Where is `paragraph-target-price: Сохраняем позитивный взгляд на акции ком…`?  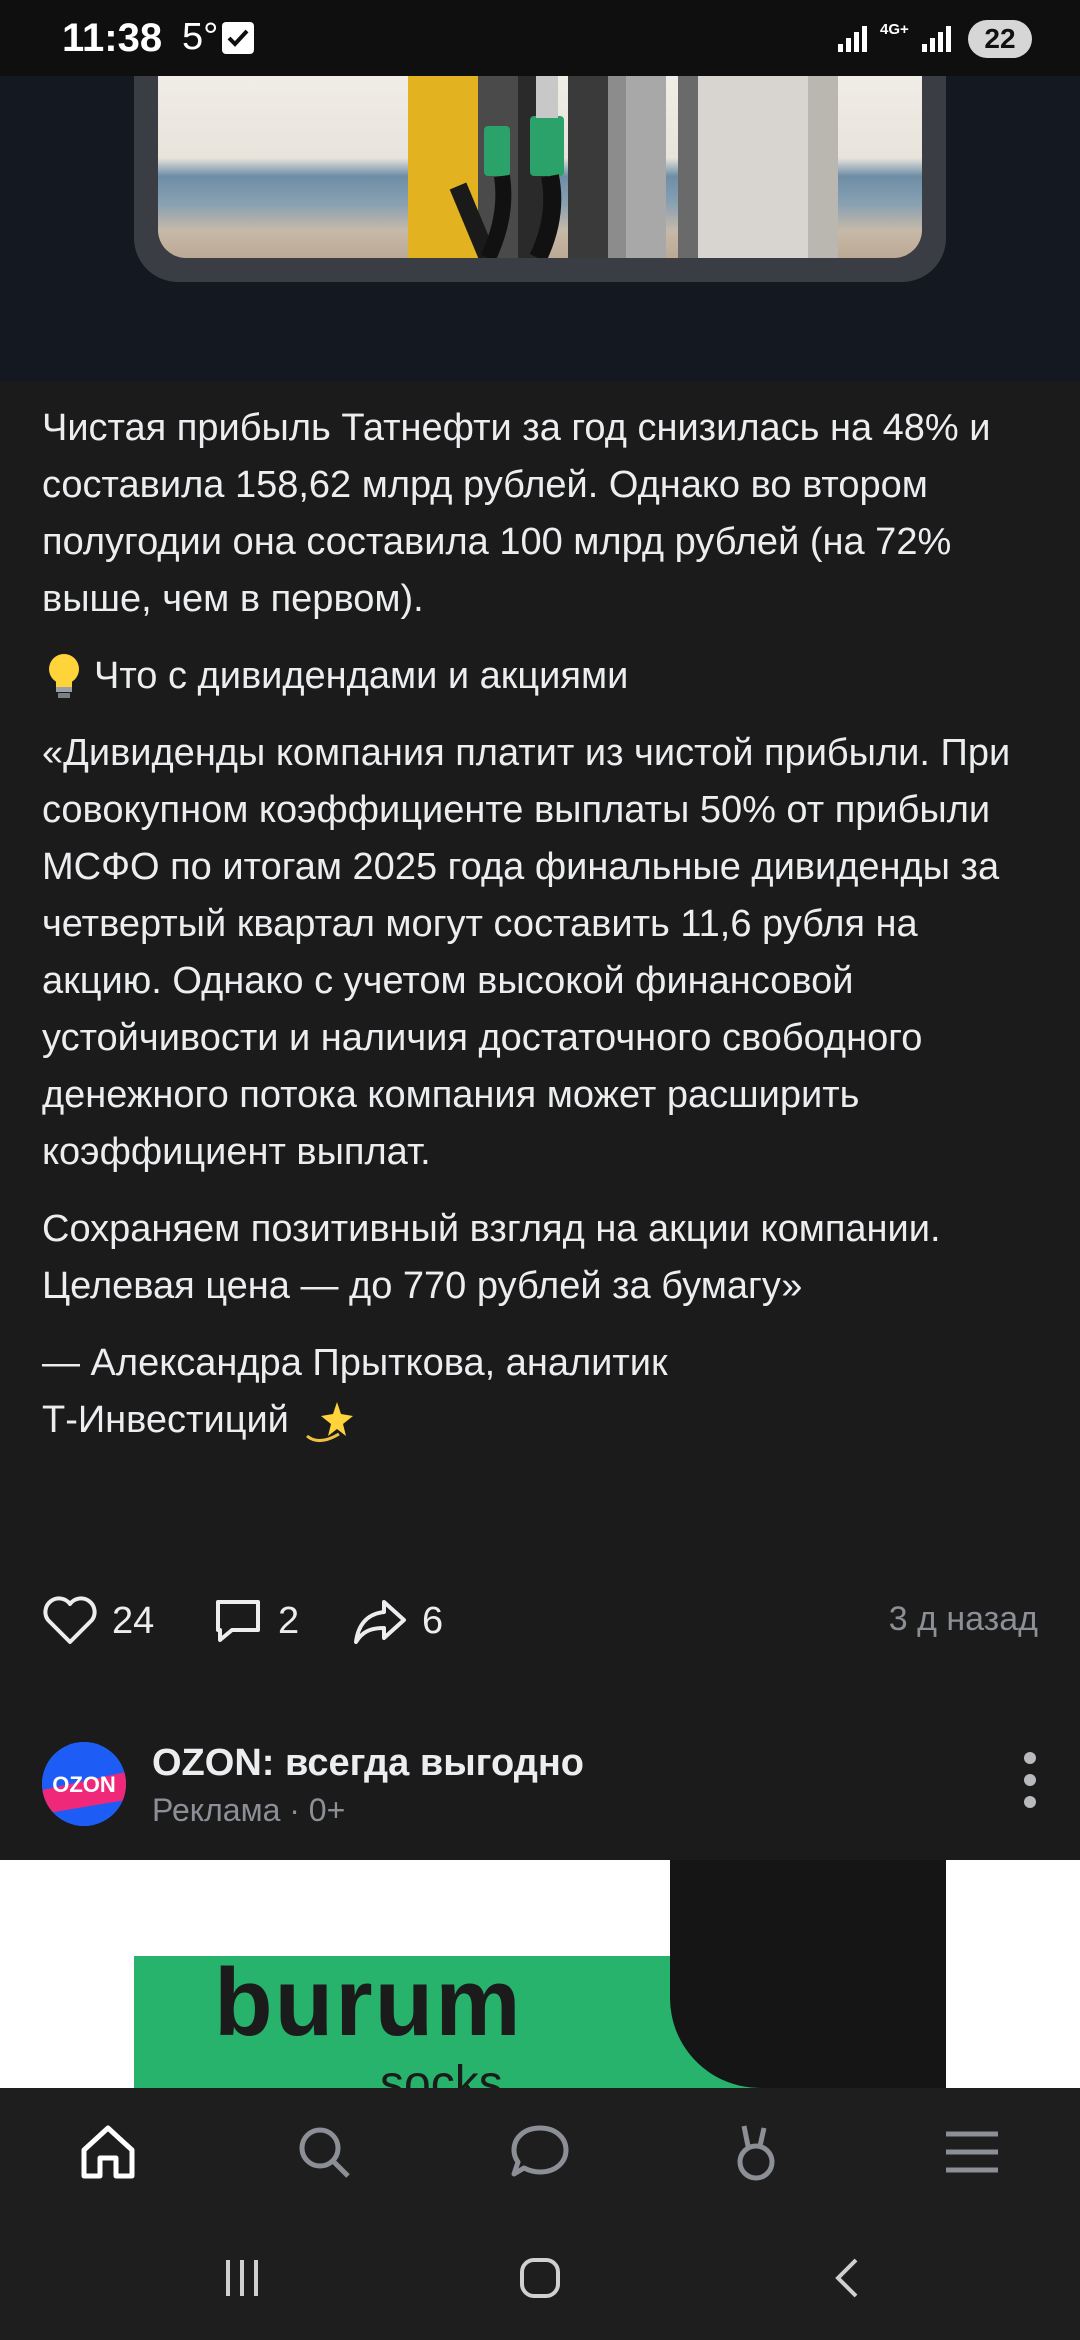 paragraph-target-price: Сохраняем позитивный взгляд на акции ком… is located at coordinates (491, 1257).